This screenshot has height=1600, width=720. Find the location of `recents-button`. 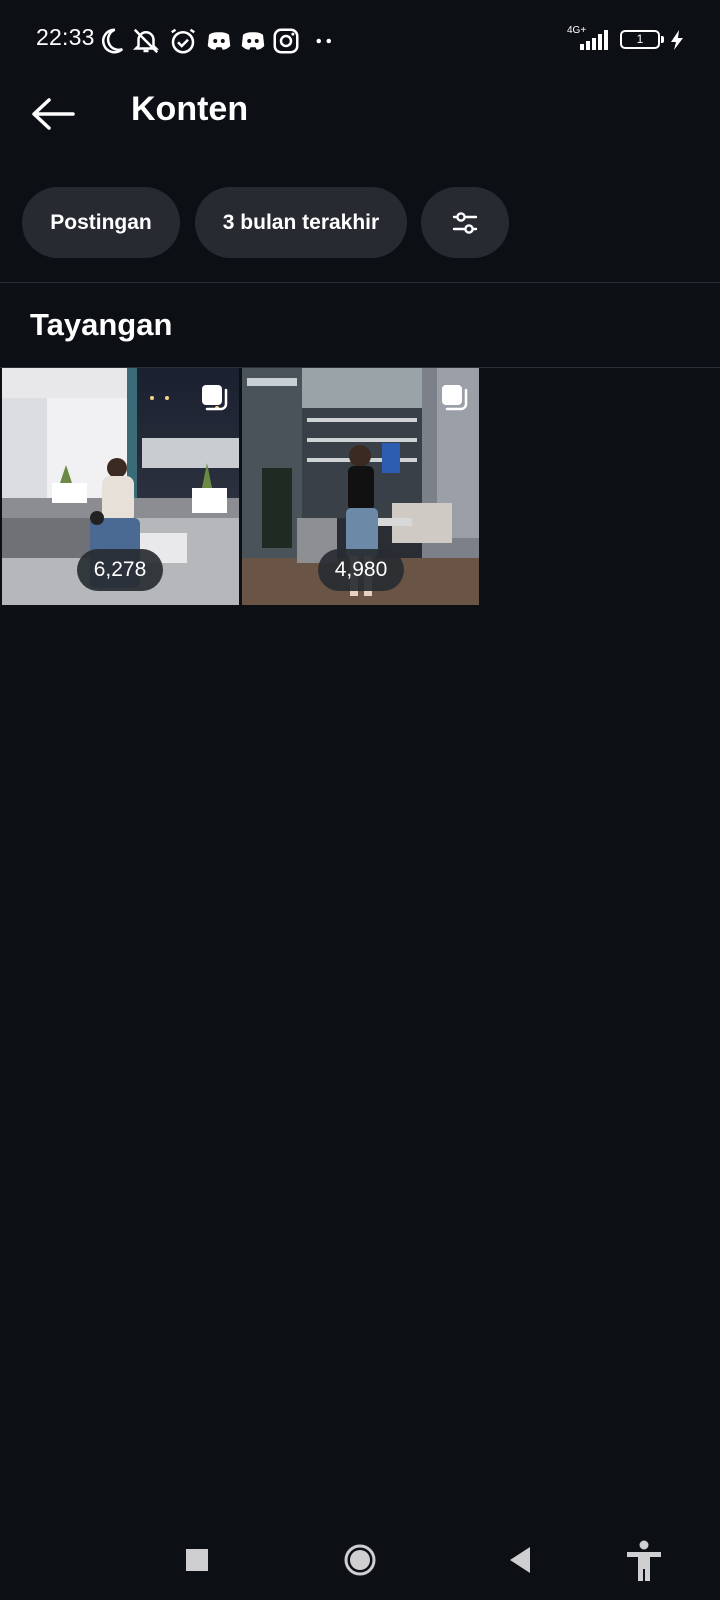

recents-button is located at coordinates (197, 1560).